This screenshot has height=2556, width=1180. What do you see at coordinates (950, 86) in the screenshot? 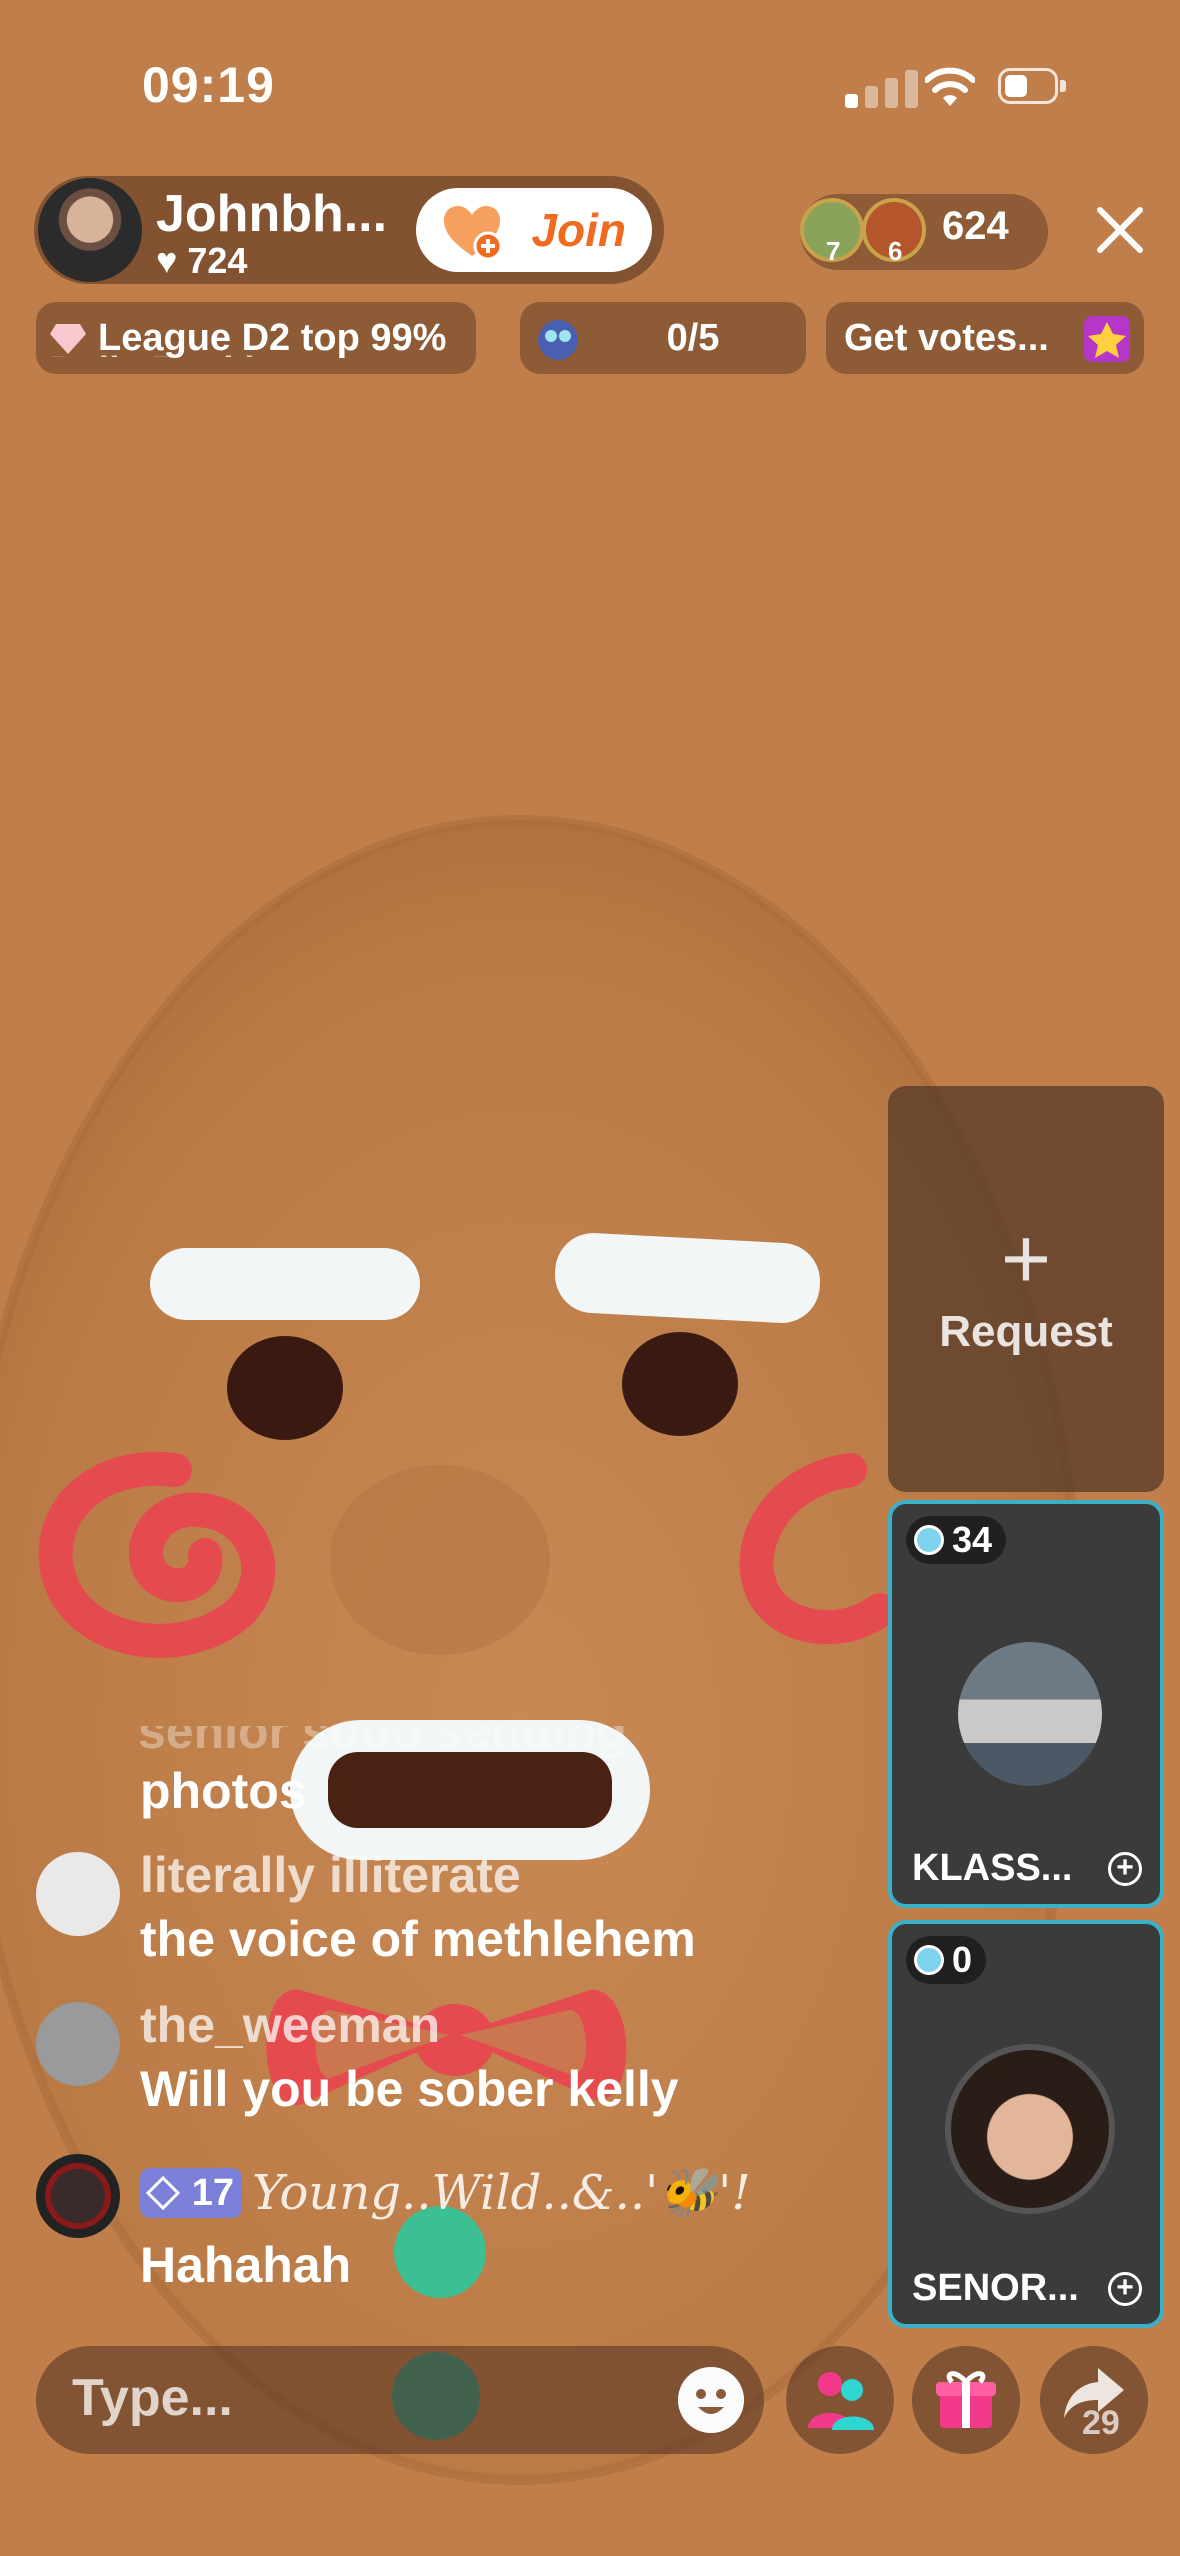
I see `wifi-icon` at bounding box center [950, 86].